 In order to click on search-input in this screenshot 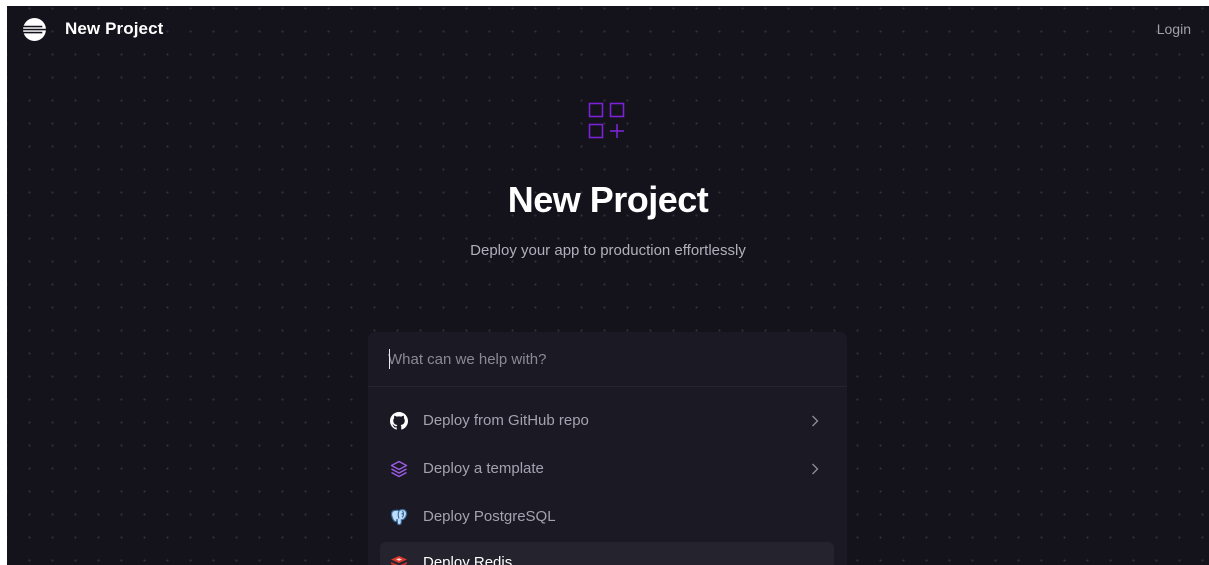, I will do `click(608, 359)`.